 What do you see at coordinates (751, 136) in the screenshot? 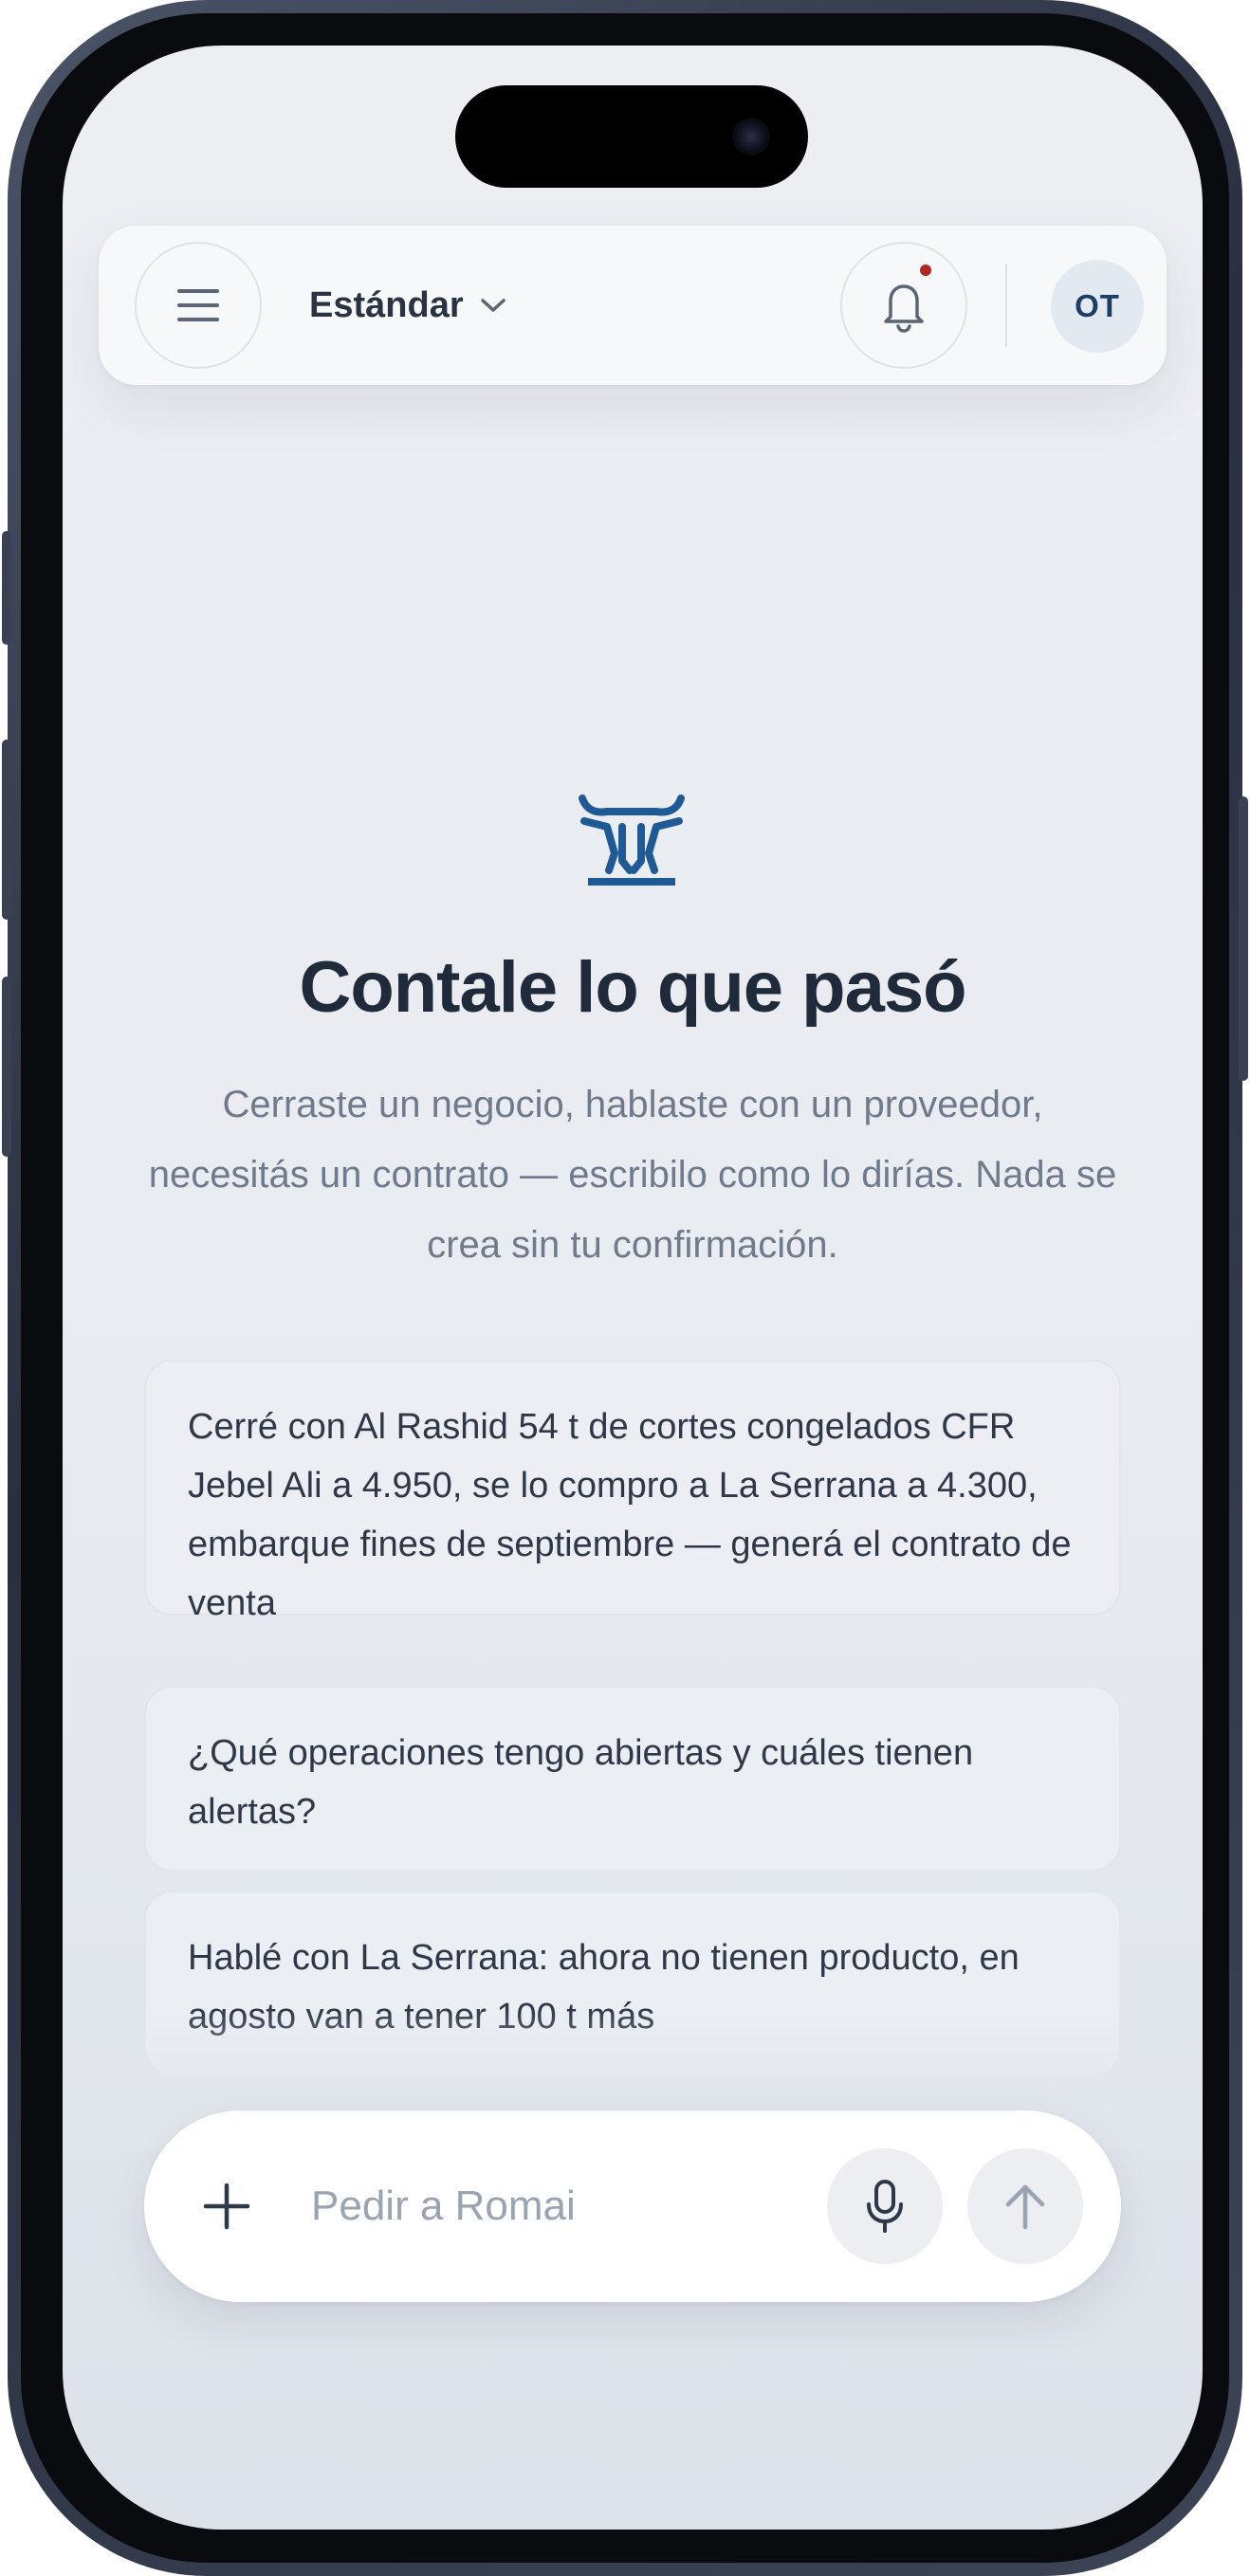
I see `camera-icon` at bounding box center [751, 136].